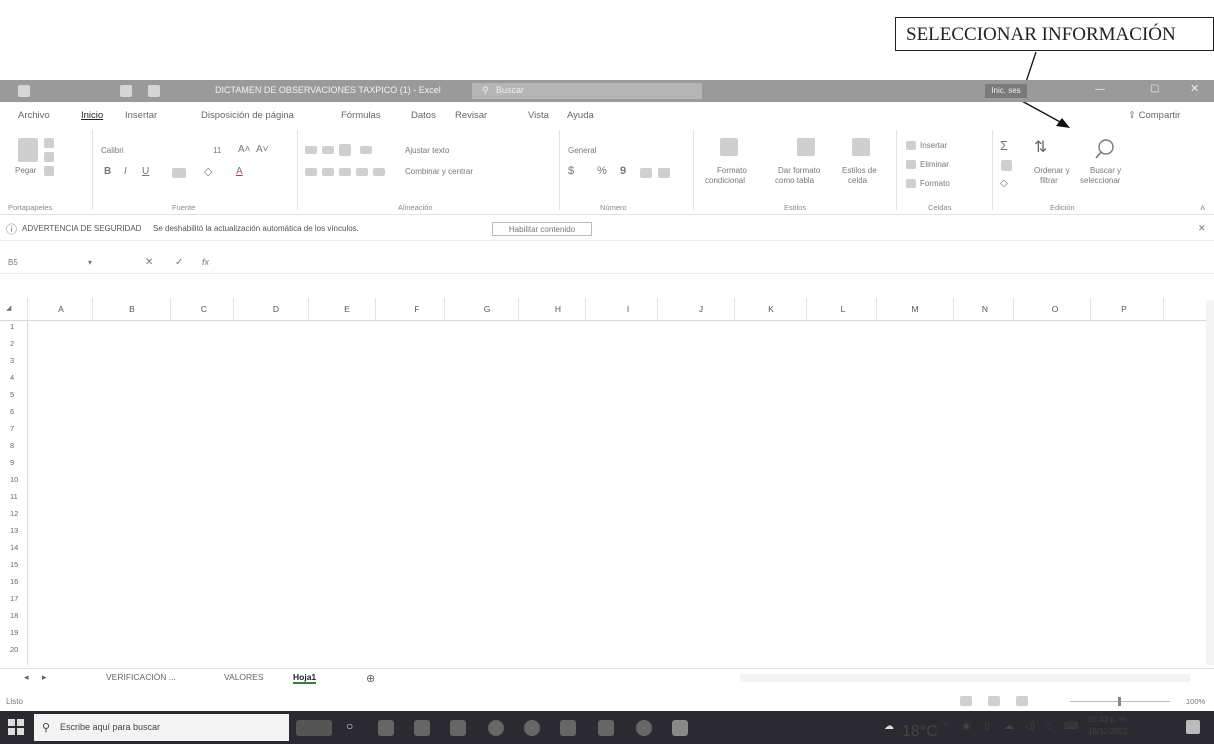 The width and height of the screenshot is (1214, 744). I want to click on conditional-format-label: Formato, so click(732, 170).